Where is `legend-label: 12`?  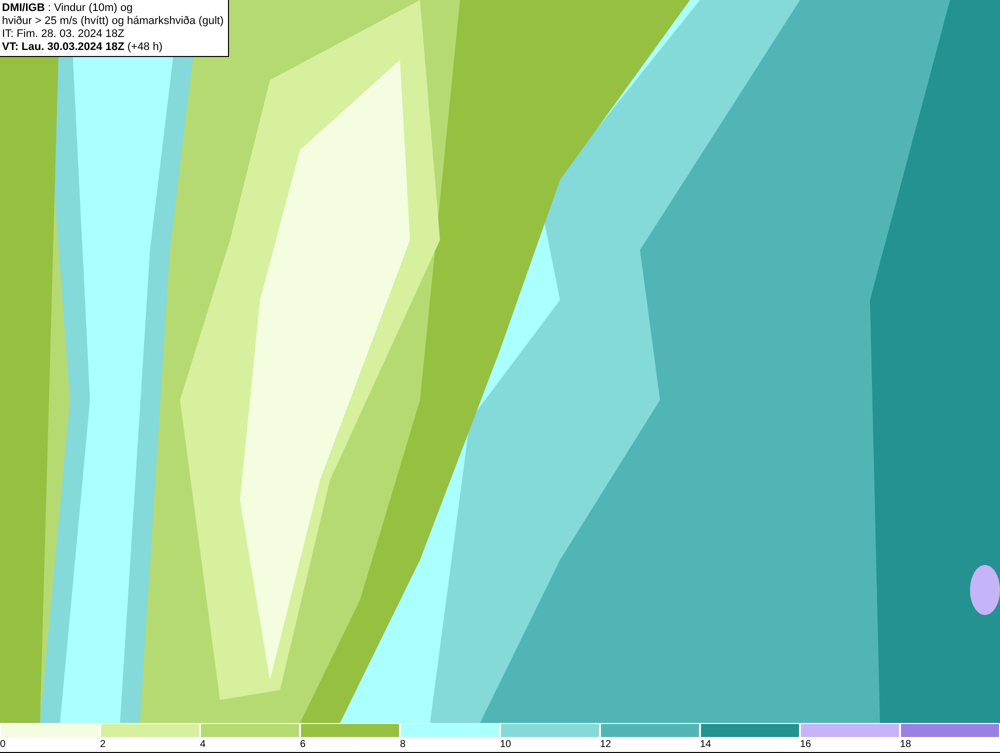 legend-label: 12 is located at coordinates (606, 745).